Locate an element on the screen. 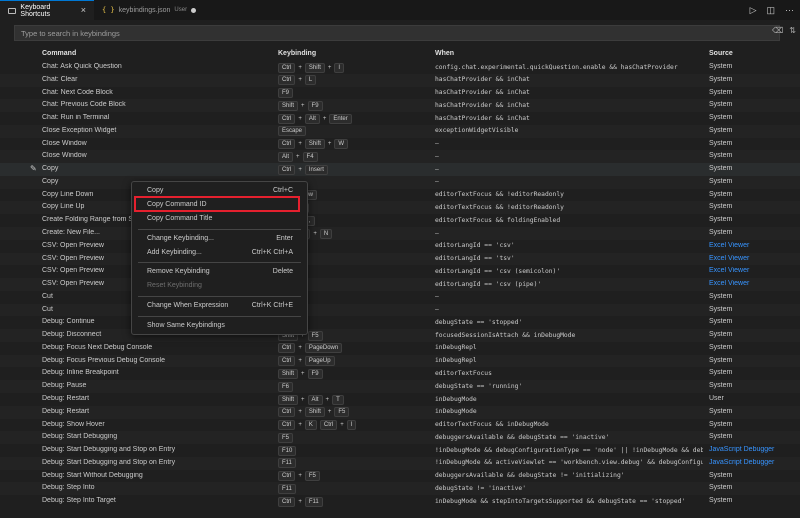 The width and height of the screenshot is (800, 518). table-row: ✎ Copy Ctrl + Insert – System is located at coordinates (400, 169).